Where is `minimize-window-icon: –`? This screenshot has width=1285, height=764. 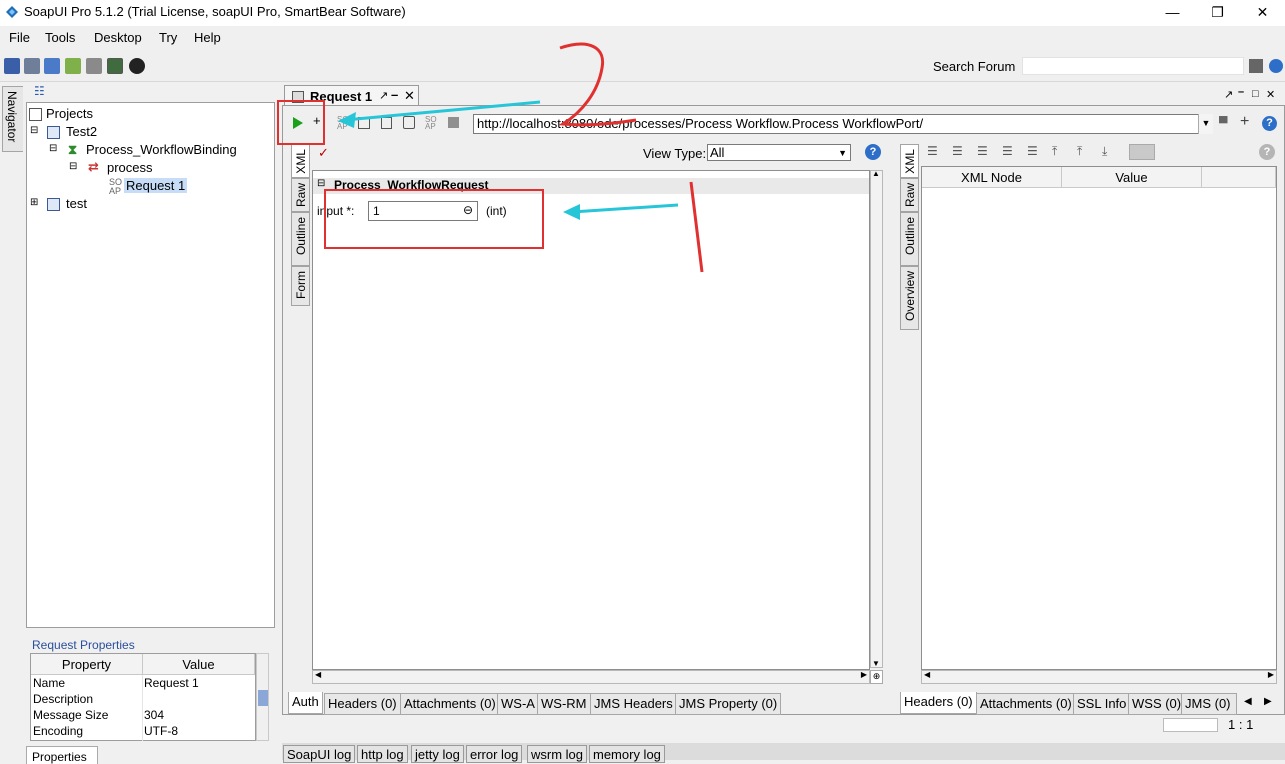
minimize-window-icon: – is located at coordinates (1241, 92).